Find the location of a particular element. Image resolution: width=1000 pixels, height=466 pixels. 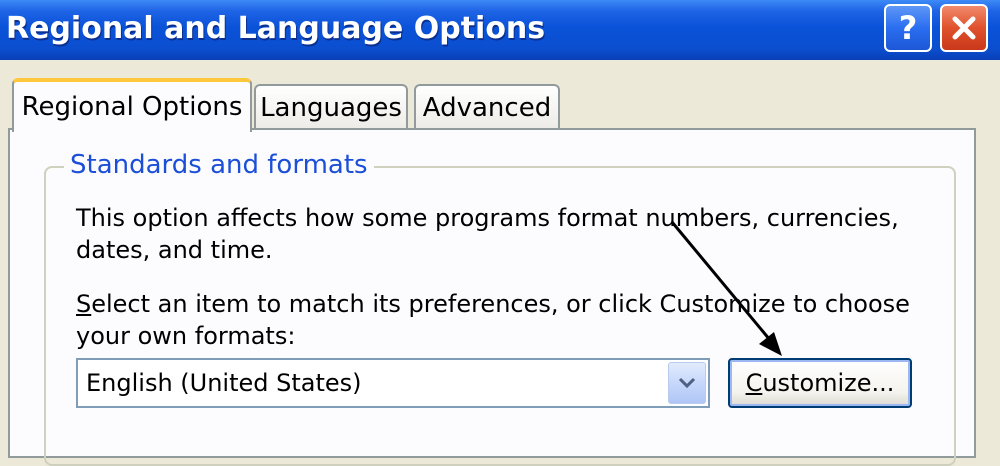

tab-languages: Languages is located at coordinates (331, 107).